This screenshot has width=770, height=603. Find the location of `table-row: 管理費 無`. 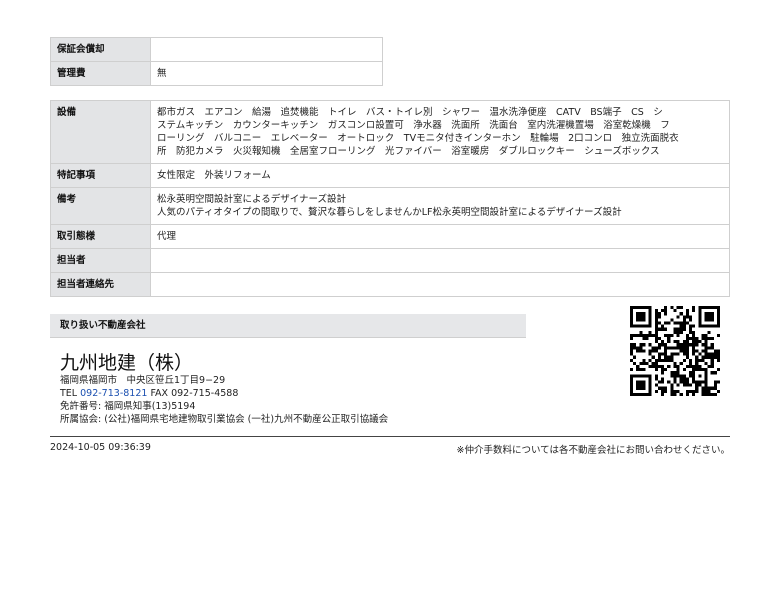

table-row: 管理費 無 is located at coordinates (216, 73).